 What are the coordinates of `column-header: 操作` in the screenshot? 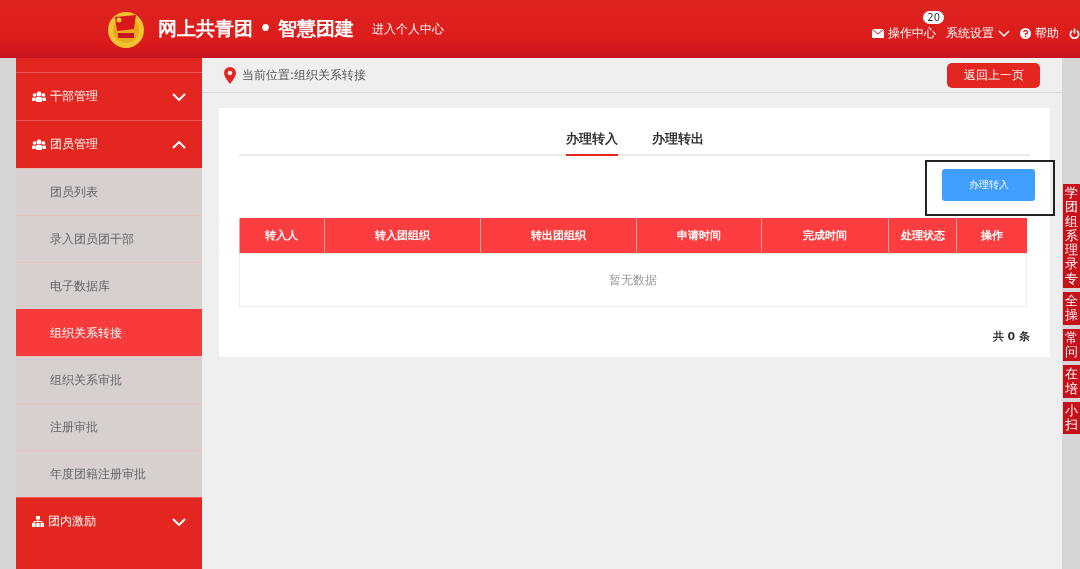 It's located at (991, 236).